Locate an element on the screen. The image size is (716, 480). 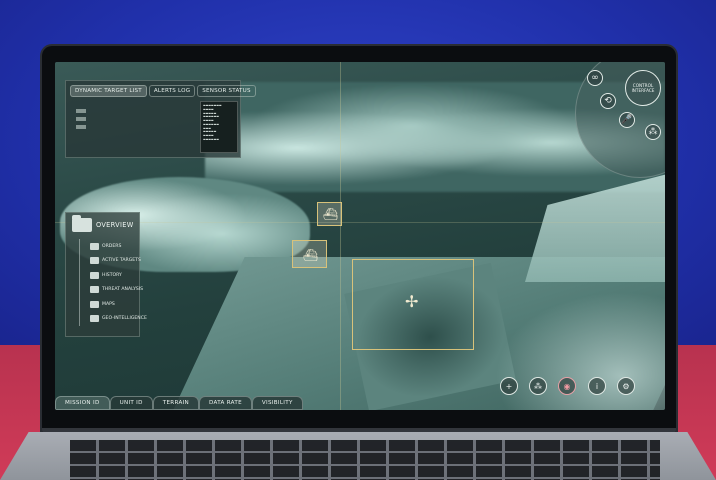
overview-item-active-targets: ACTIVE TARGETS is located at coordinates (115, 261).